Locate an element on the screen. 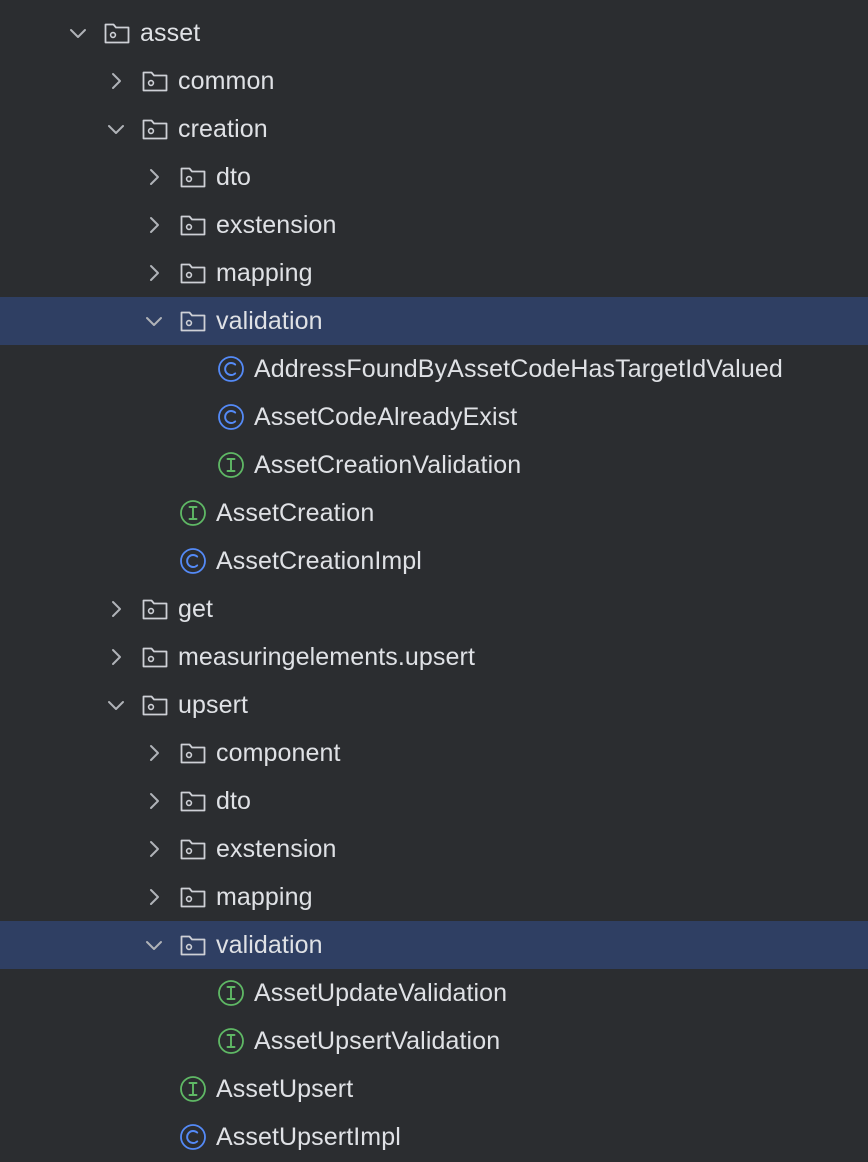 Image resolution: width=868 pixels, height=1162 pixels. tree-item-addressfoundbyassetcodehastargetidvalued: AddressFoundByAssetCodeHasTargetIdValued is located at coordinates (434, 369).